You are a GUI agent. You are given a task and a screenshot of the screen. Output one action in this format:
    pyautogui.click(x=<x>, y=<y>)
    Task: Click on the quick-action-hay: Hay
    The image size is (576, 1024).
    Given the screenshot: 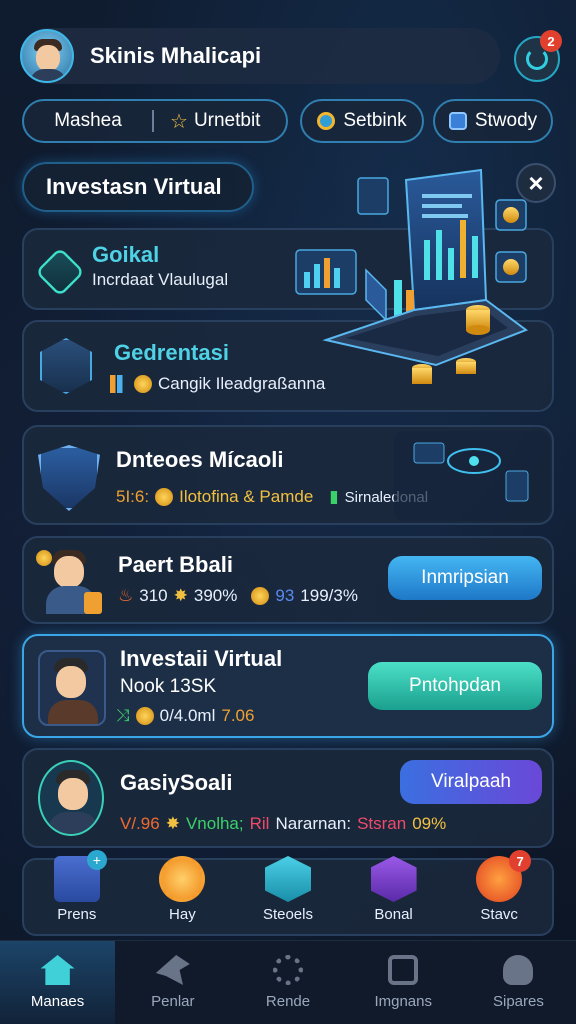 What is the action you would take?
    pyautogui.click(x=182, y=889)
    